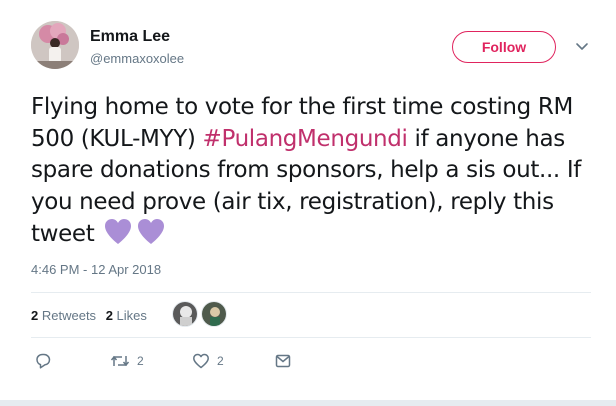 The width and height of the screenshot is (616, 406). What do you see at coordinates (35, 315) in the screenshot?
I see `retweets-count: 2` at bounding box center [35, 315].